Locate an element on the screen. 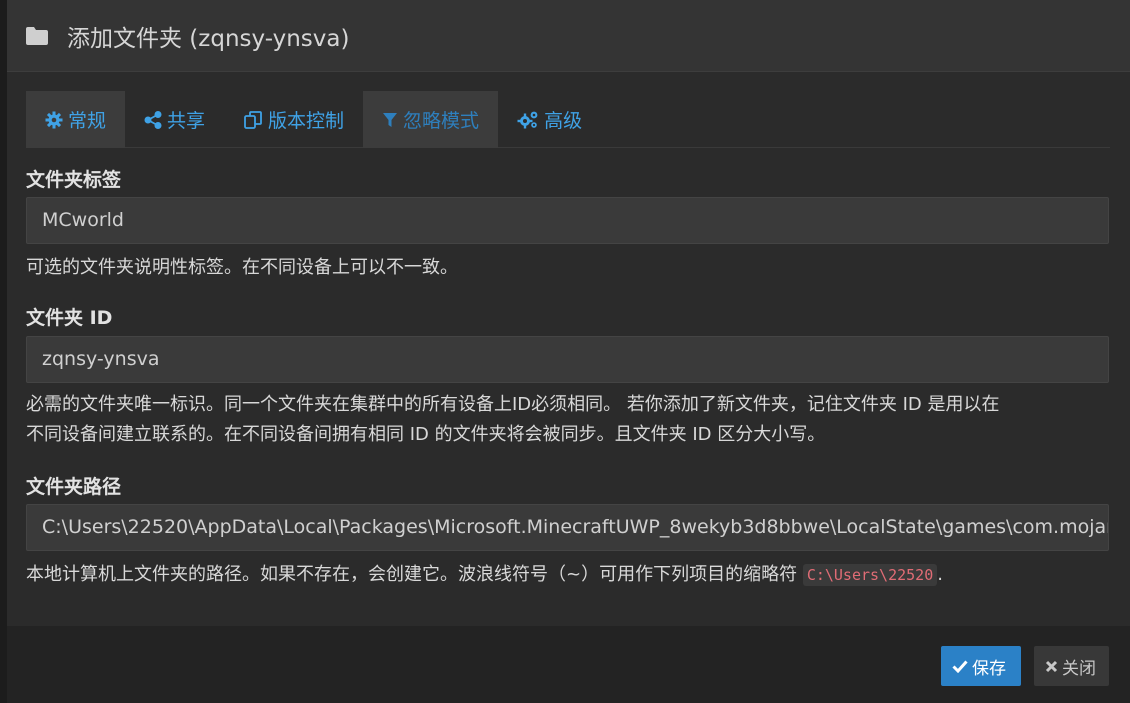 This screenshot has height=703, width=1130. tab-sharing-label: 共享 is located at coordinates (186, 121).